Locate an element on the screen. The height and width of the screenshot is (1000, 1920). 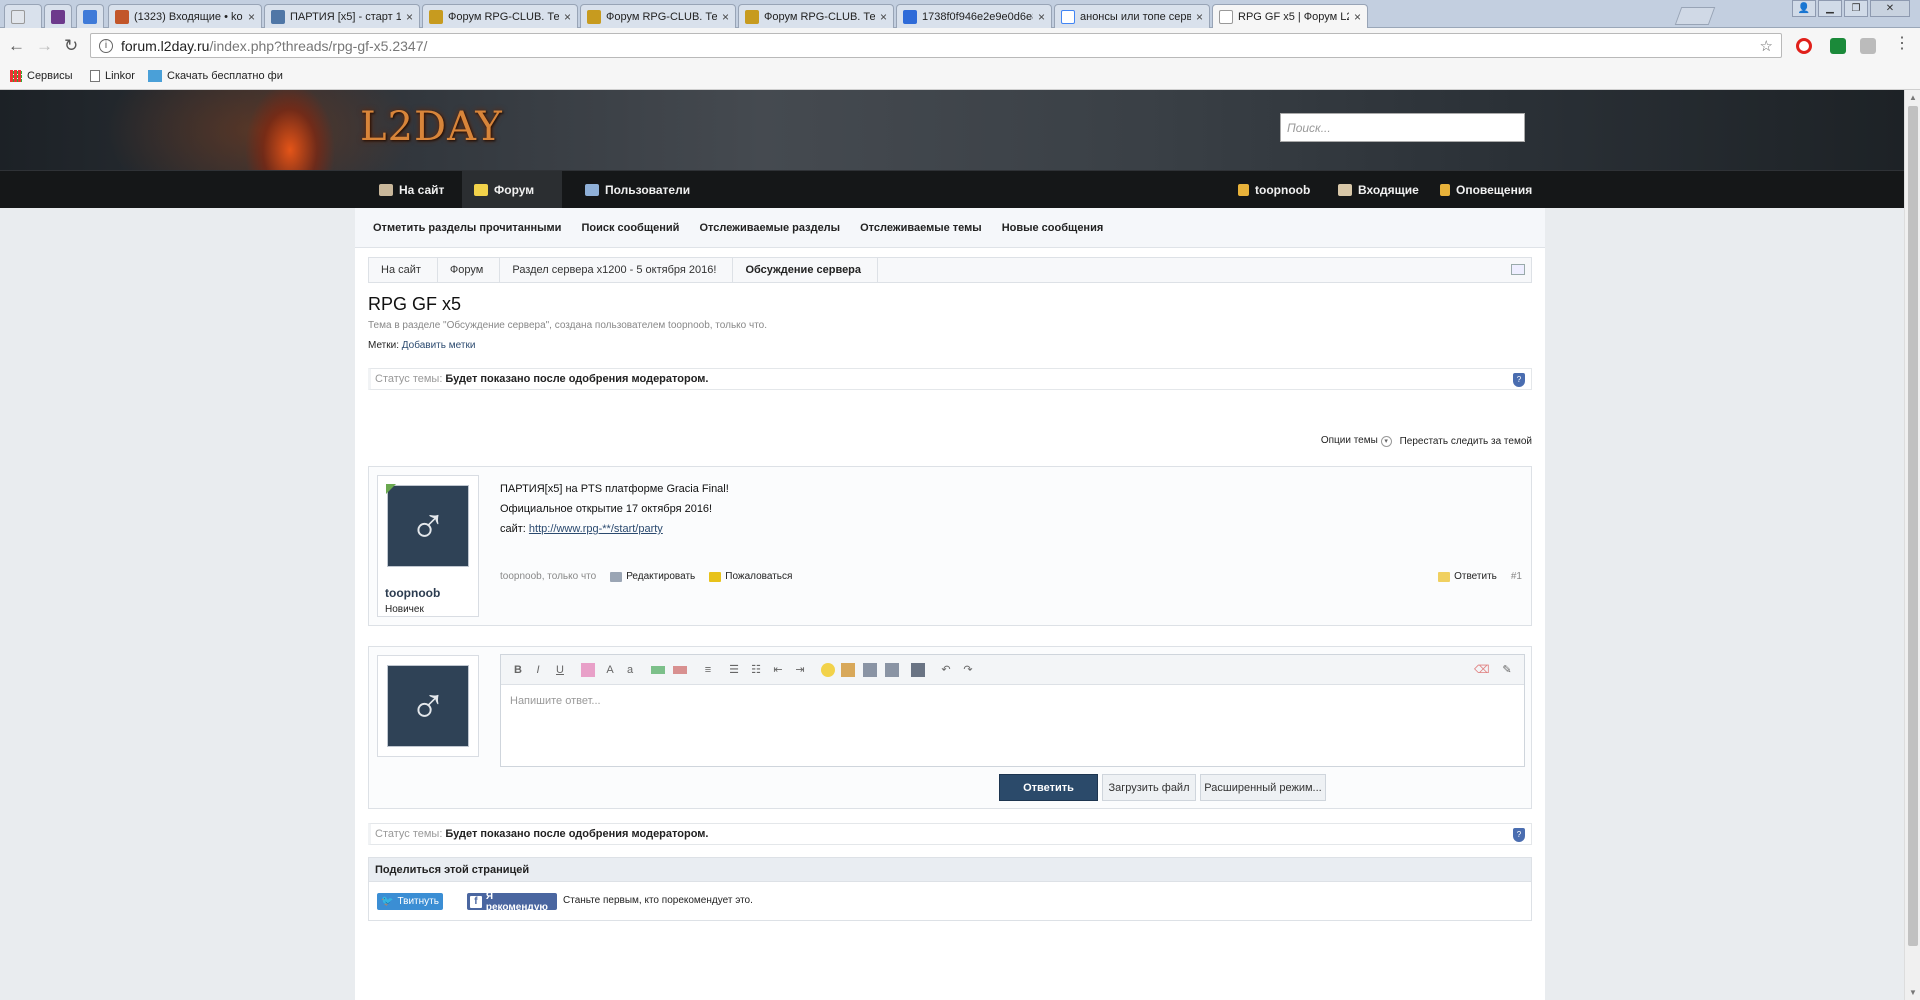
subnav-search-posts: Поиск сообщений is located at coordinates (630, 228).